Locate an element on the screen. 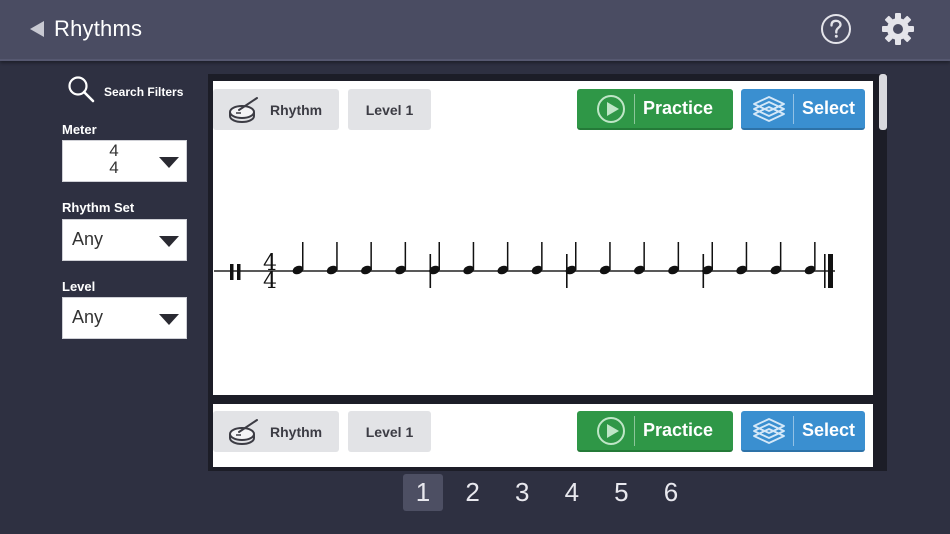 This screenshot has height=534, width=950. search-icon is located at coordinates (81, 89).